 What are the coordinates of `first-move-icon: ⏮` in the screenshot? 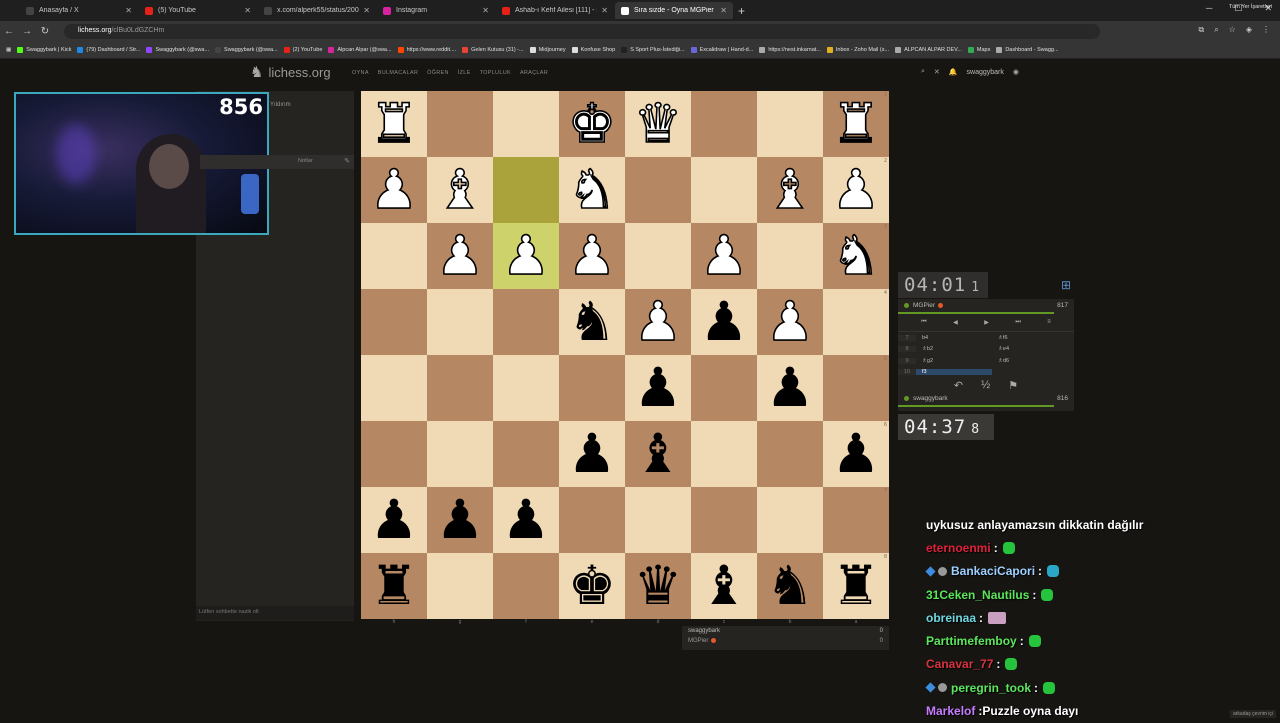 It's located at (923, 322).